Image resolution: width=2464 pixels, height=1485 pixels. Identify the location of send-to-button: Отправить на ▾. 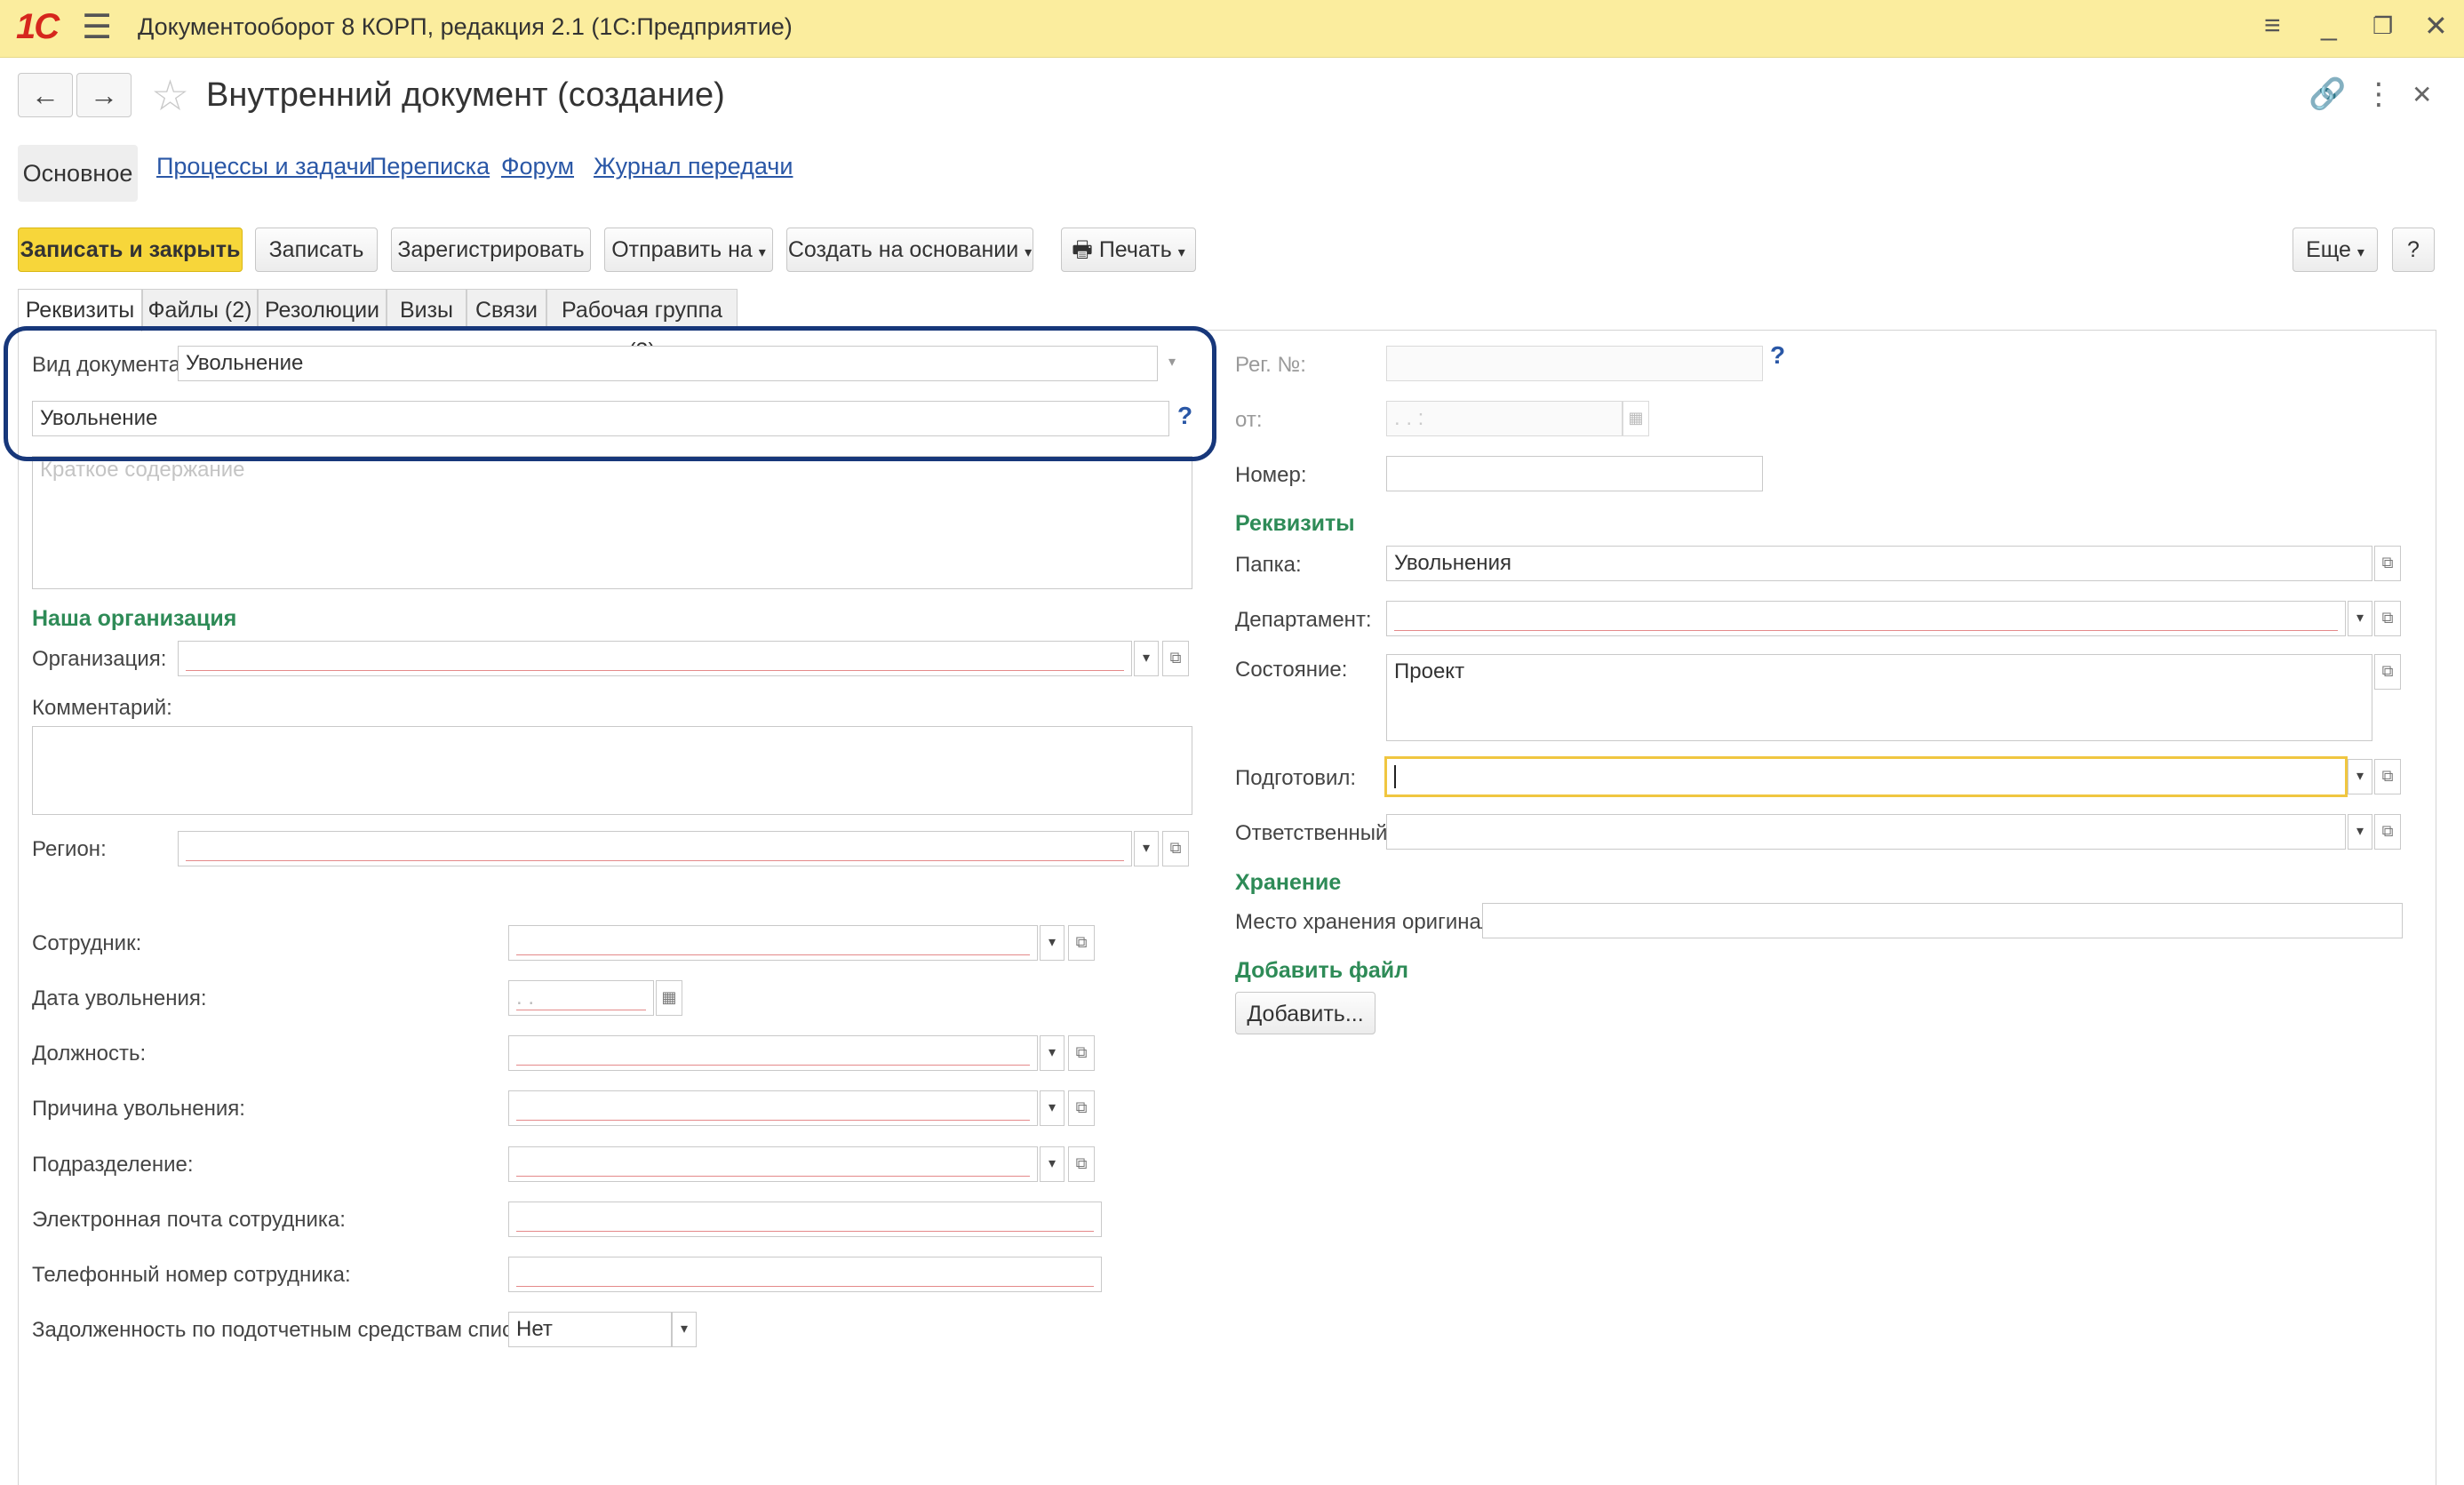
(688, 250).